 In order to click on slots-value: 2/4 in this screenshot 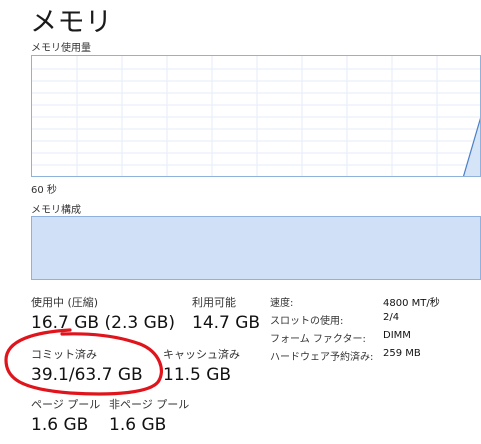, I will do `click(391, 317)`.